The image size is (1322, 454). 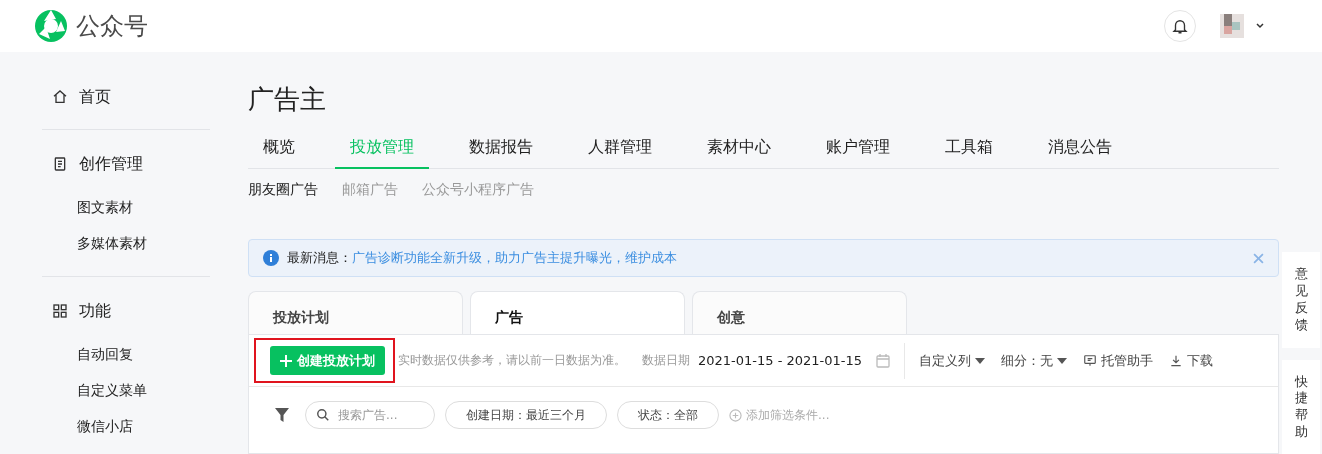 What do you see at coordinates (512, 360) in the screenshot?
I see `hint-text: 实时数据仅供参考，请以前一日数据为准。` at bounding box center [512, 360].